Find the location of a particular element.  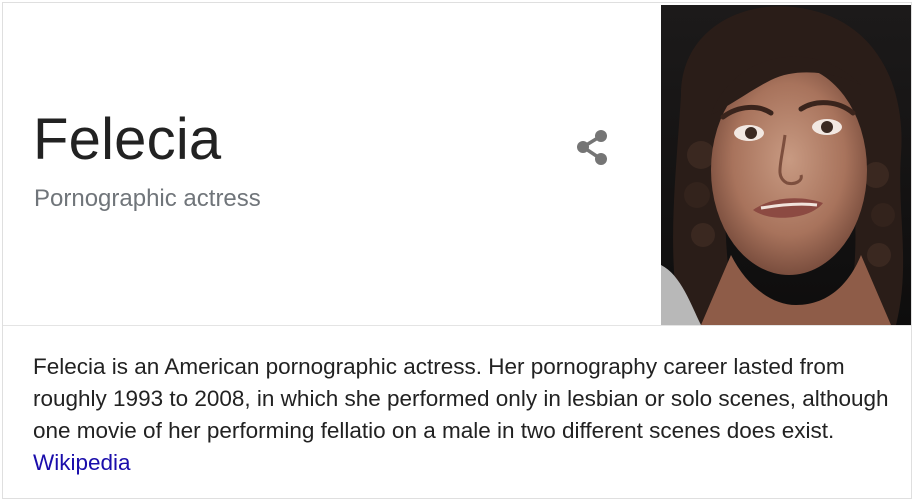

entity-title: Felecia is located at coordinates (127, 139).